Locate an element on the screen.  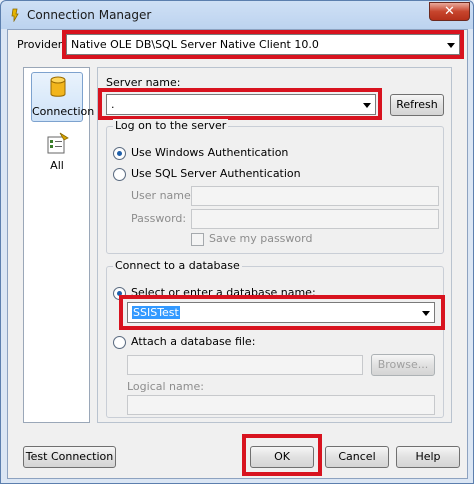
help-button: Help is located at coordinates (428, 457).